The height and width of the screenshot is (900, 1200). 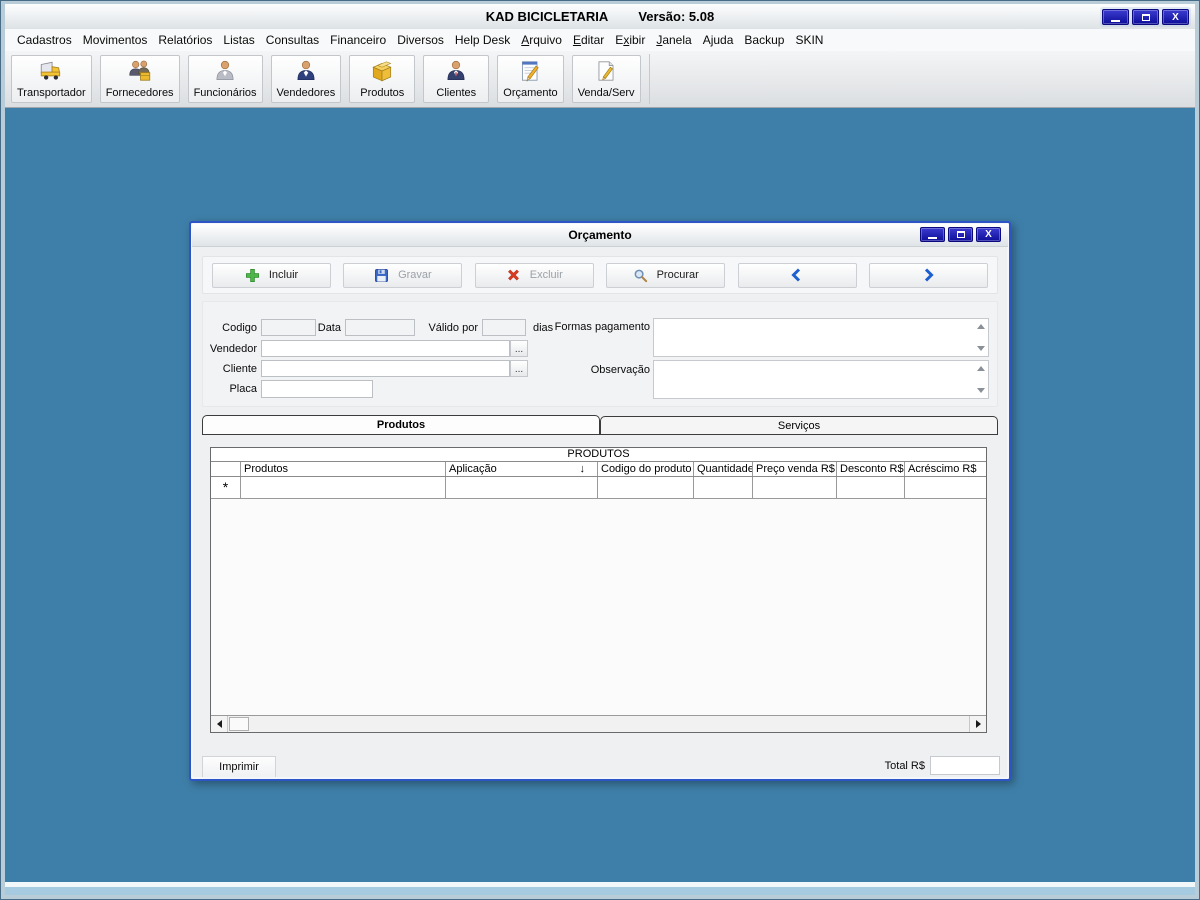 What do you see at coordinates (646, 487) in the screenshot?
I see `cell-codigo-produto` at bounding box center [646, 487].